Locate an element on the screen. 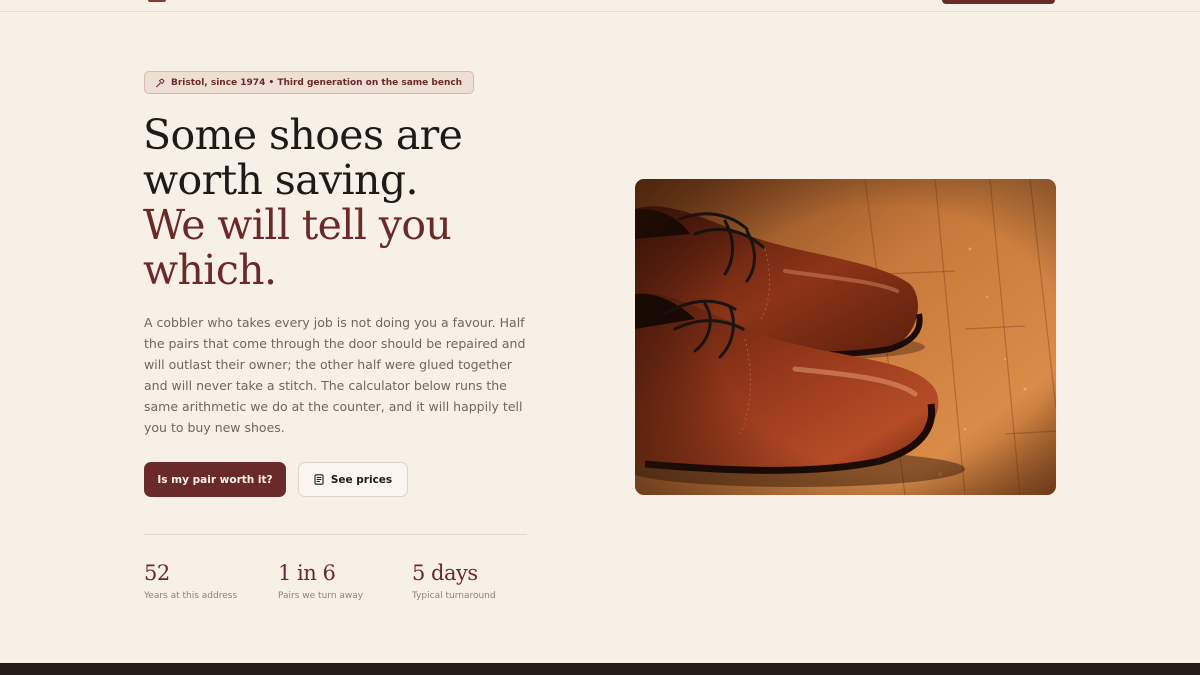 This screenshot has height=675, width=1200. headline-accent-line: We will tell you is located at coordinates (297, 225).